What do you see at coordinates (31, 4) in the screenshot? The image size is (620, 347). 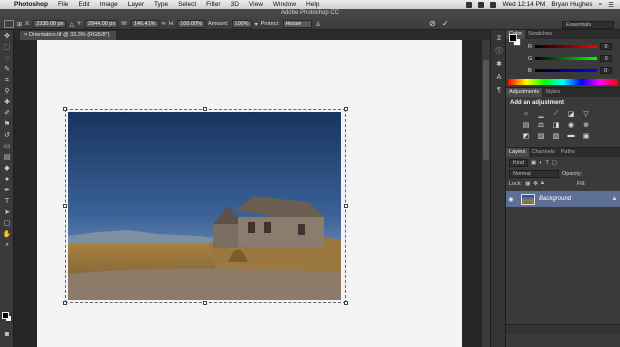 I see `app-menu: Photoshop` at bounding box center [31, 4].